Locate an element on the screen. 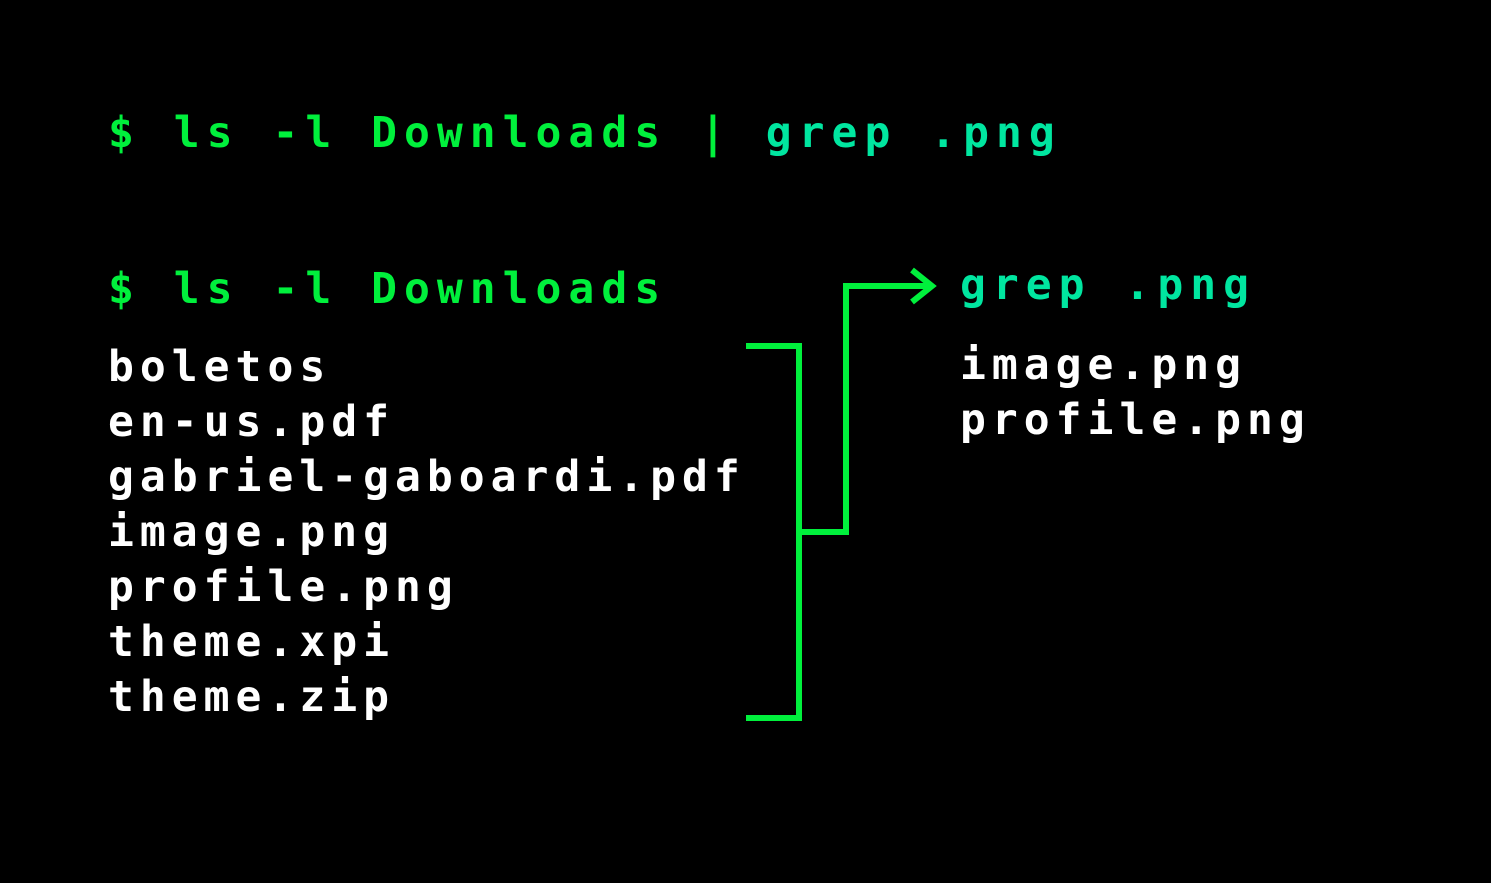 The width and height of the screenshot is (1491, 883). pipe-flow-line is located at coordinates (864, 409).